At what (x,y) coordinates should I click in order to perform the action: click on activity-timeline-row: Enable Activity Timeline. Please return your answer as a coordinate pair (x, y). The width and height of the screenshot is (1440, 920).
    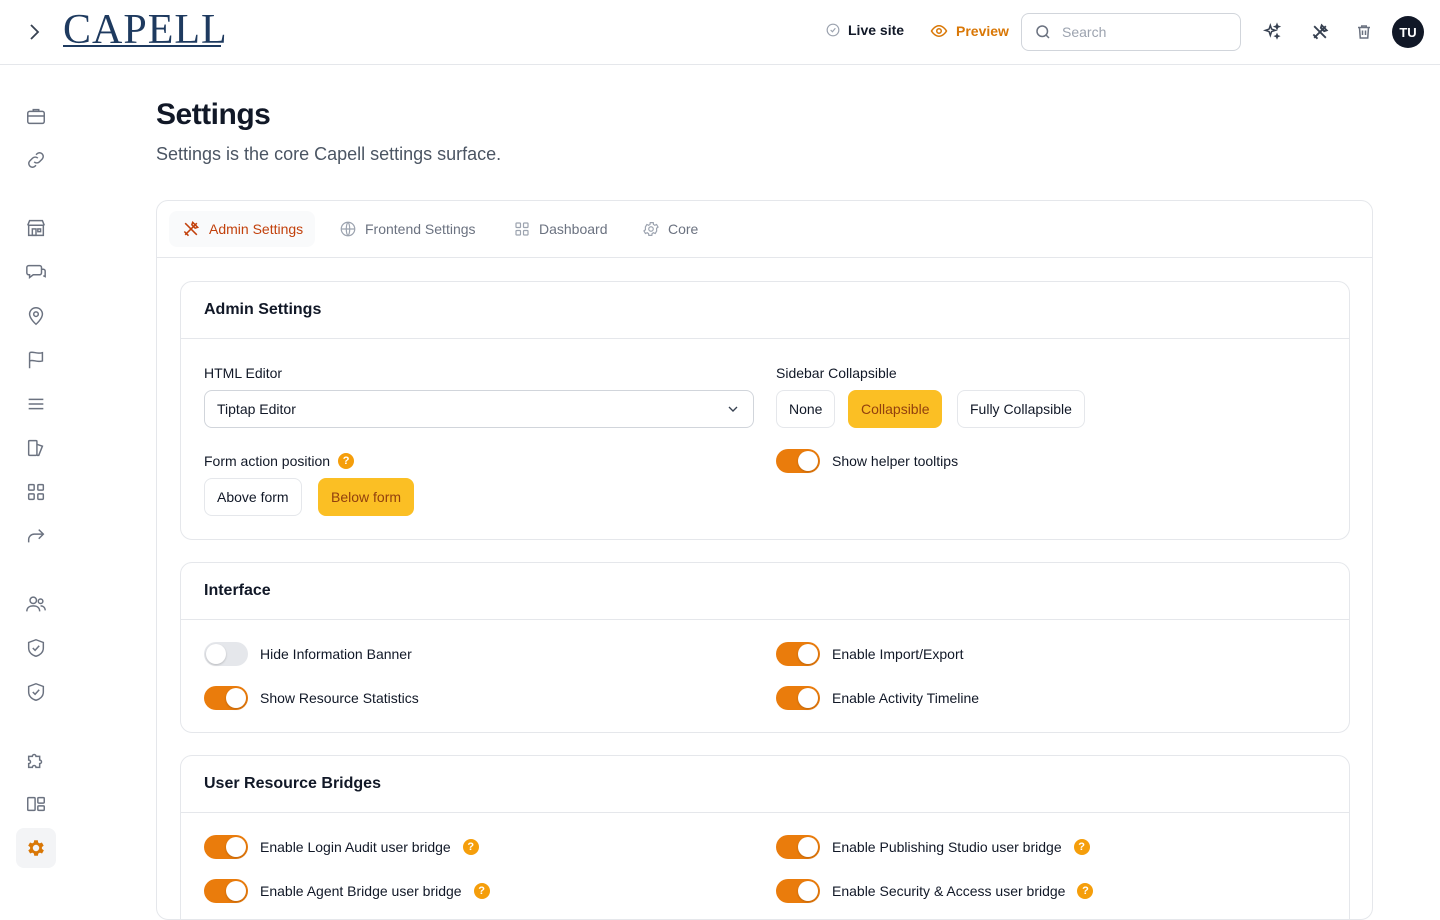
    Looking at the image, I should click on (877, 698).